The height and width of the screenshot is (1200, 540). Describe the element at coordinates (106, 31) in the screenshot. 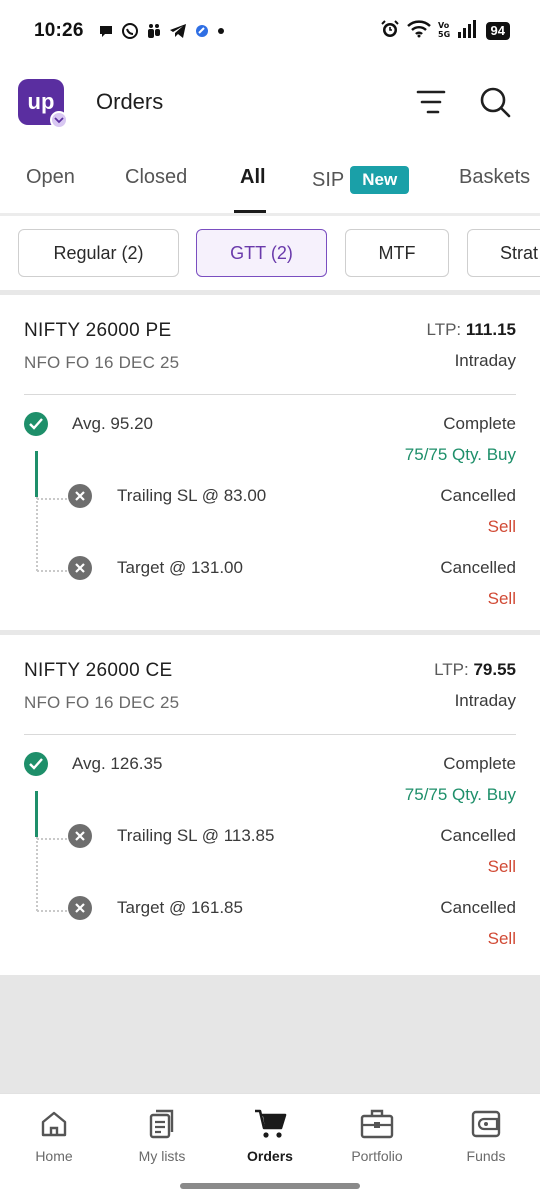

I see `chat-bubble-icon` at that location.